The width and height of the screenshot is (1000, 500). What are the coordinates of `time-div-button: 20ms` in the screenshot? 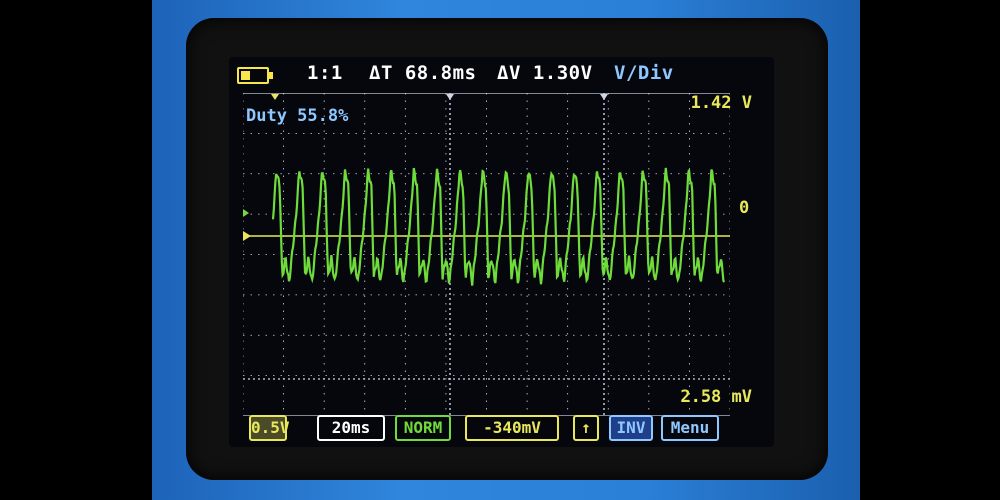 It's located at (351, 428).